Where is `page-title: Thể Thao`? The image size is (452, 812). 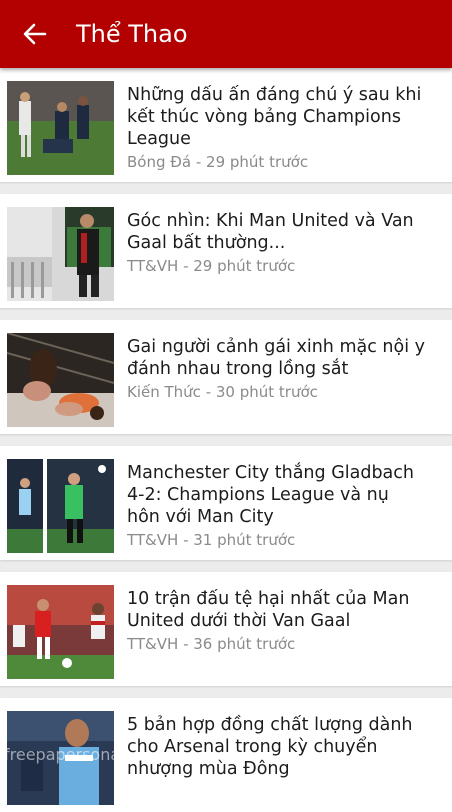
page-title: Thể Thao is located at coordinates (132, 34).